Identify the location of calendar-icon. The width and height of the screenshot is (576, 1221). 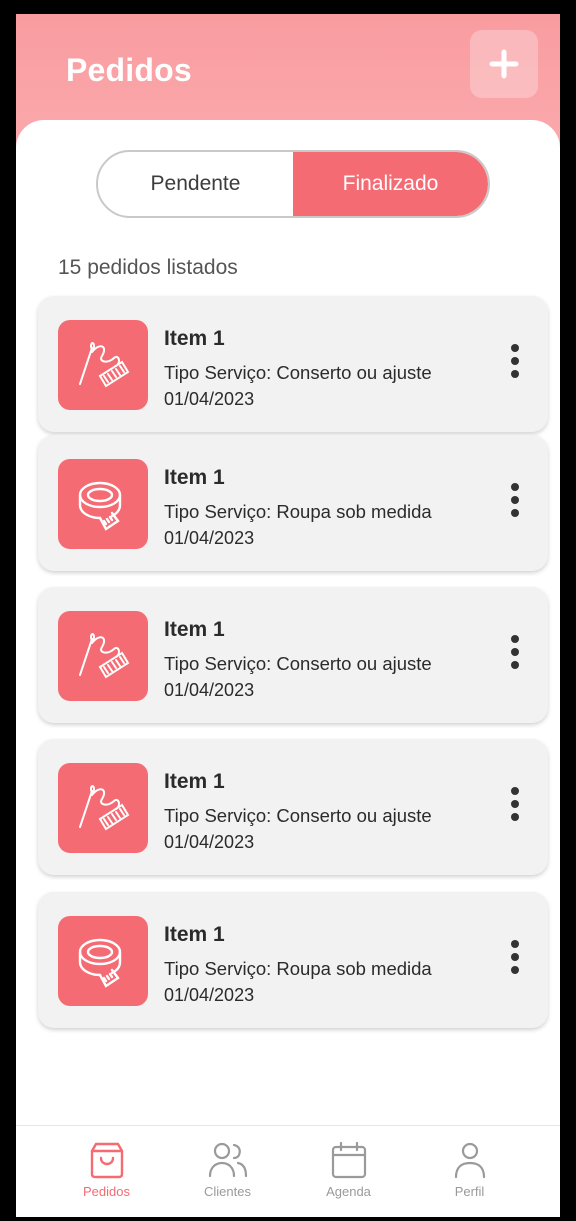
(349, 1160).